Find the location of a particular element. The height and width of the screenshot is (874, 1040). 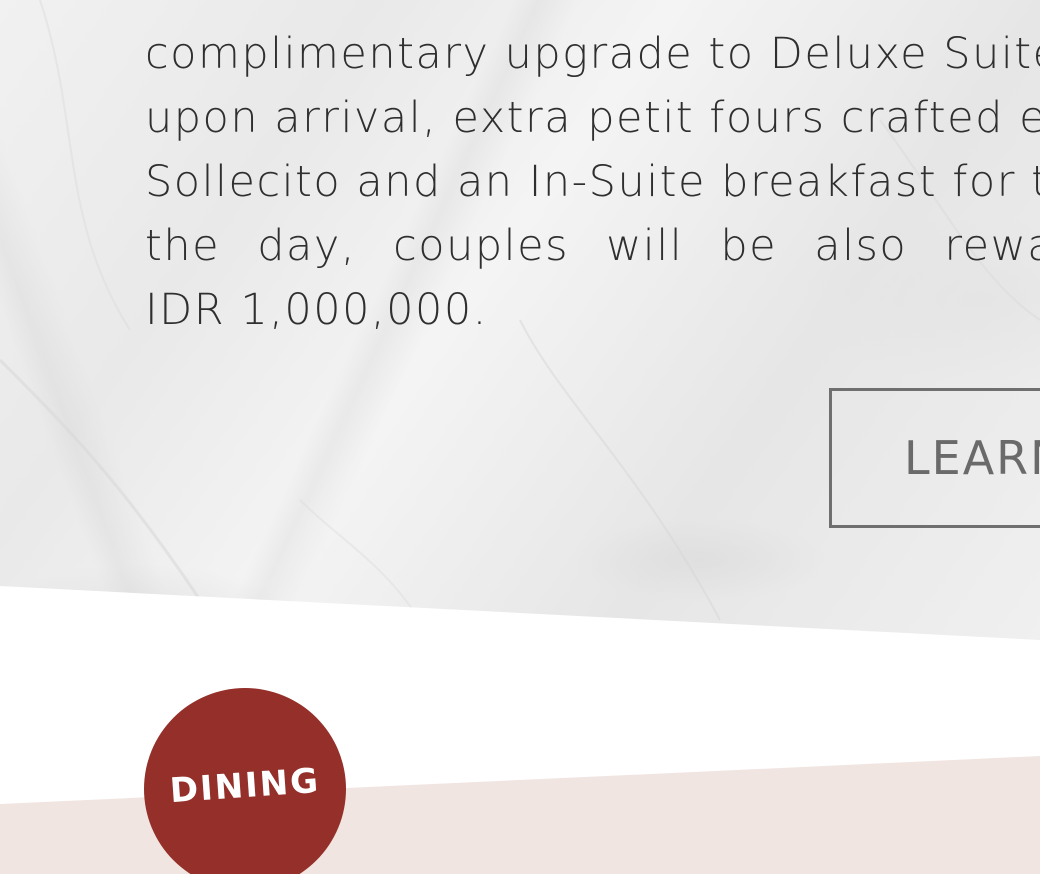

promo-line is located at coordinates (592, 11).